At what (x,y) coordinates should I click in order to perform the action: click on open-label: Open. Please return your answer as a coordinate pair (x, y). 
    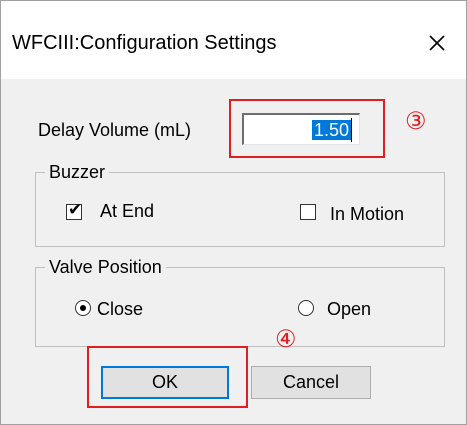
    Looking at the image, I should click on (349, 309).